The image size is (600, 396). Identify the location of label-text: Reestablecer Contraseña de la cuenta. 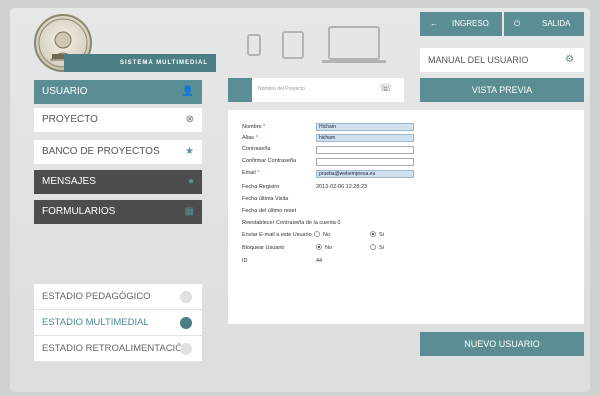
(289, 223).